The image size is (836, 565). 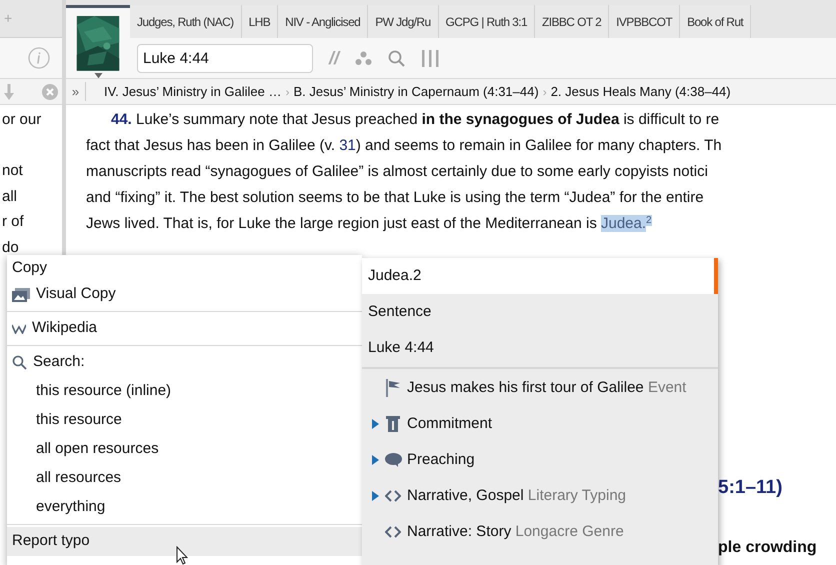 I want to click on paragraph-line: Jews lived. That is, for Luke the large region just east of the Mediterranean is Judea.$^{2}$, so click(x=369, y=224).